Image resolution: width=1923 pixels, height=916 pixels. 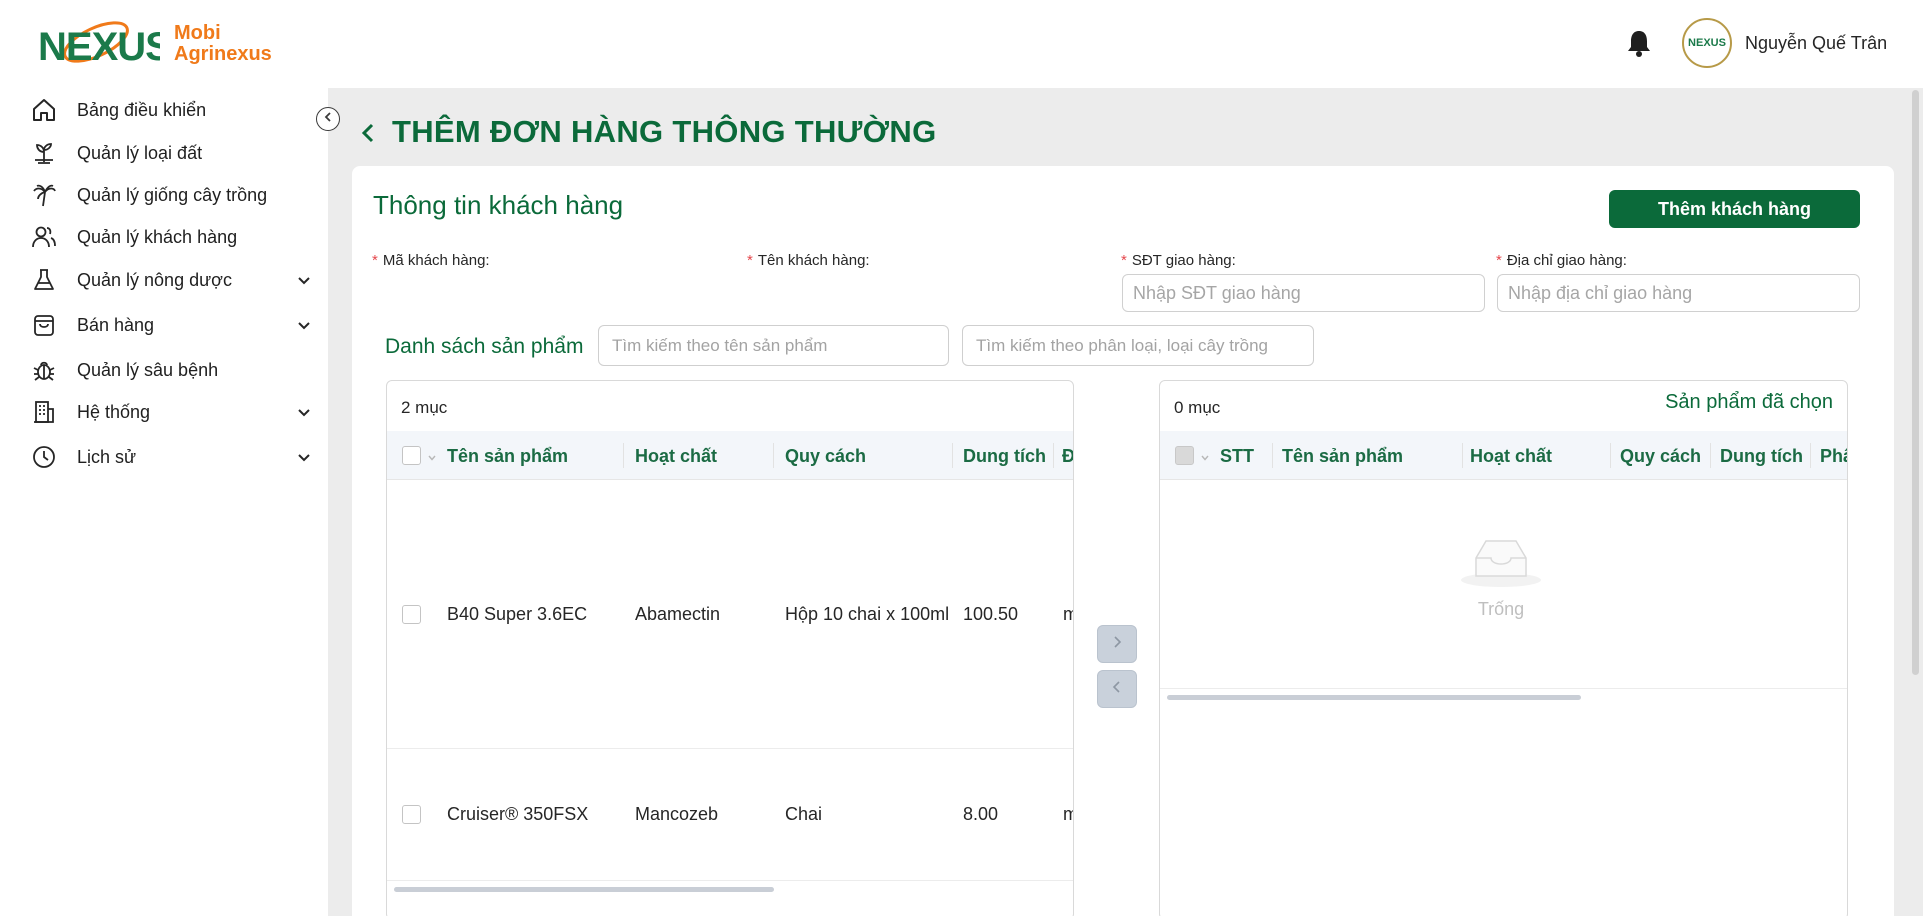 I want to click on clock-icon, so click(x=44, y=457).